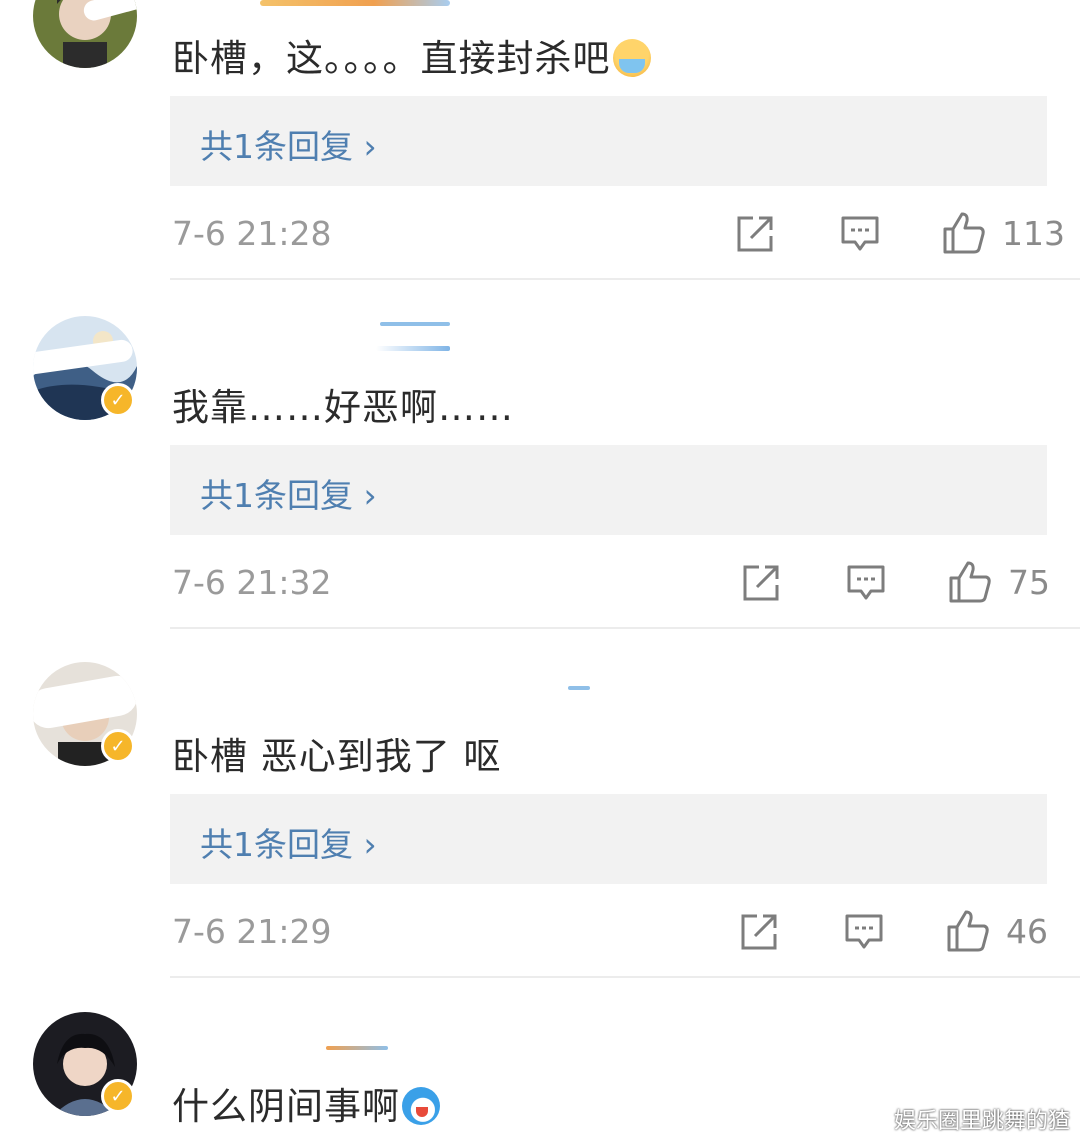  What do you see at coordinates (337, 756) in the screenshot?
I see `comment-text: 卧槽 恶心到我了 呕` at bounding box center [337, 756].